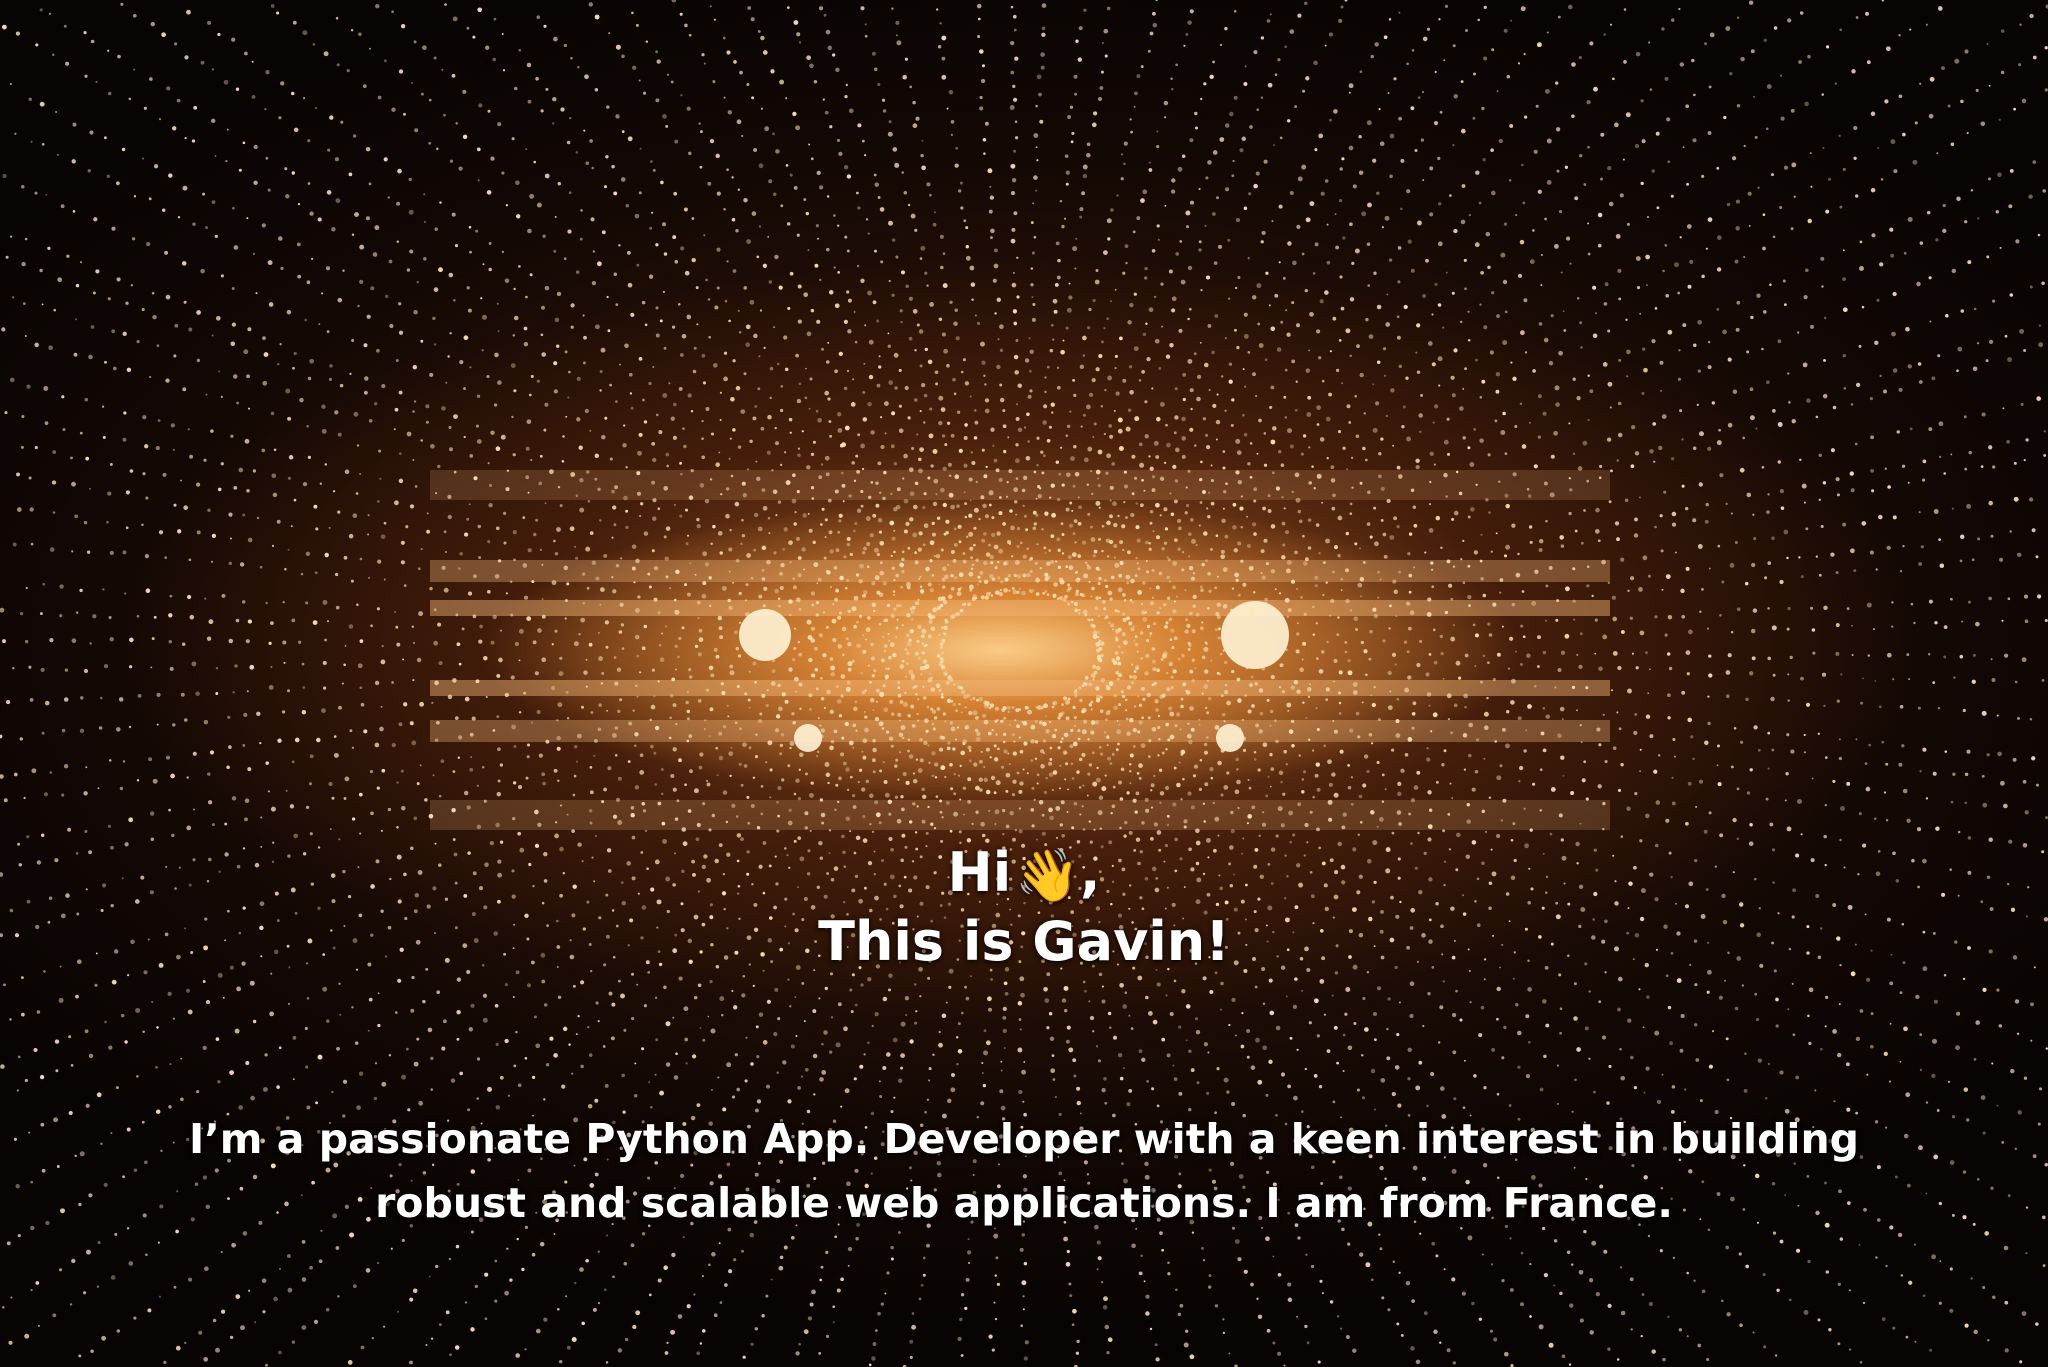 This screenshot has height=1367, width=2048. I want to click on greeting-heading: Hi👋, This is Gavin!, so click(1024, 907).